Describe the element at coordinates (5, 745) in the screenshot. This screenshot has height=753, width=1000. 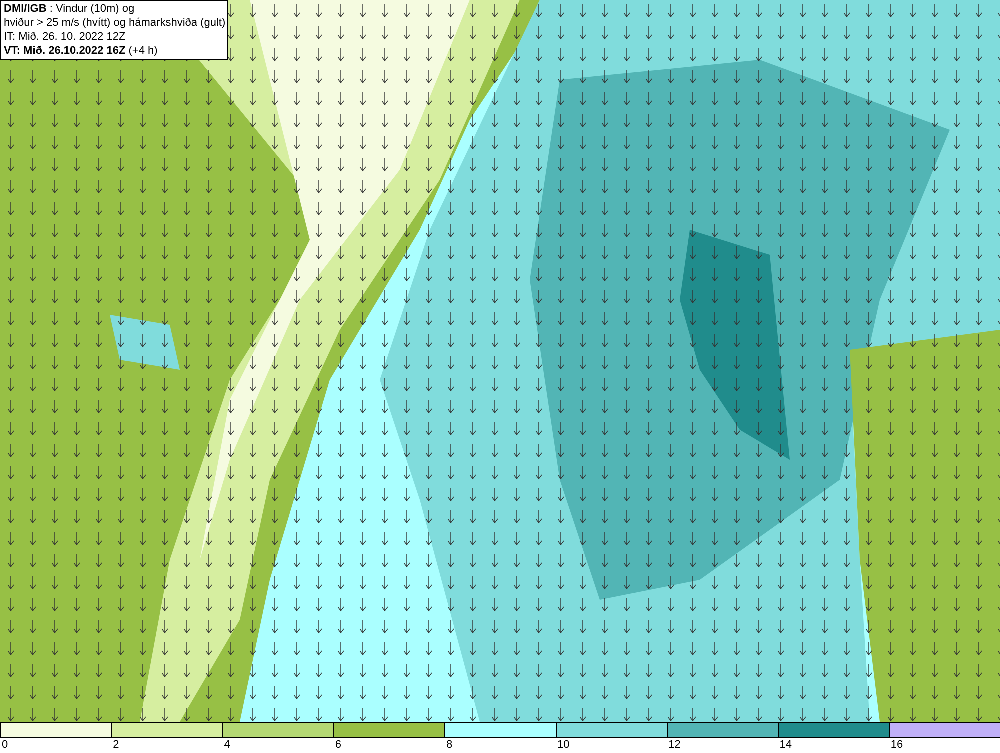
I see `legend-label: 0` at that location.